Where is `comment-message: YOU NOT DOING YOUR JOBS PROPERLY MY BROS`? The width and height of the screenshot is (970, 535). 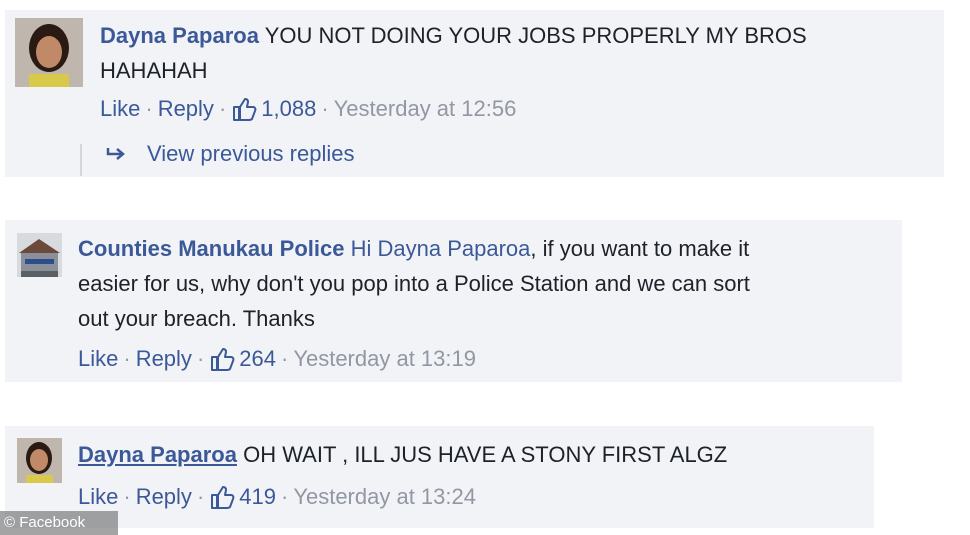
comment-message: YOU NOT DOING YOUR JOBS PROPERLY MY BROS is located at coordinates (535, 35).